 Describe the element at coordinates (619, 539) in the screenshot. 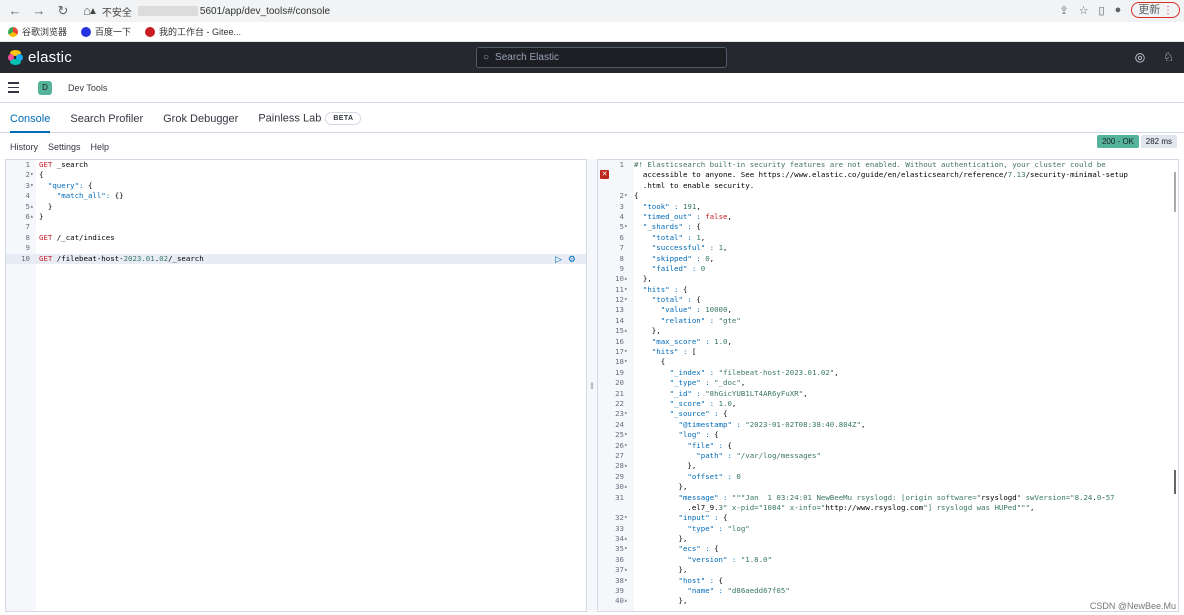

I see `line-number: 34` at that location.